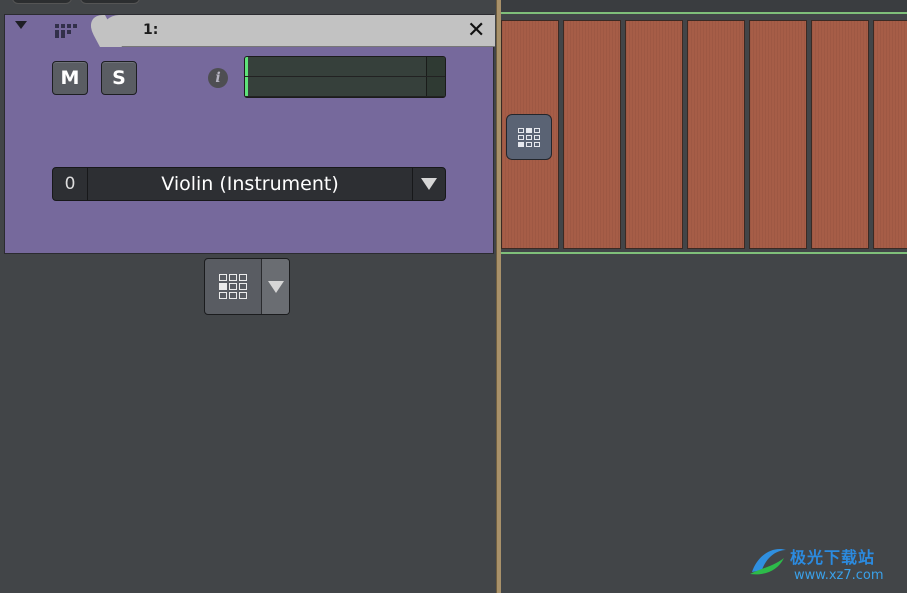 The image size is (907, 593). What do you see at coordinates (119, 78) in the screenshot?
I see `solo-button: S` at bounding box center [119, 78].